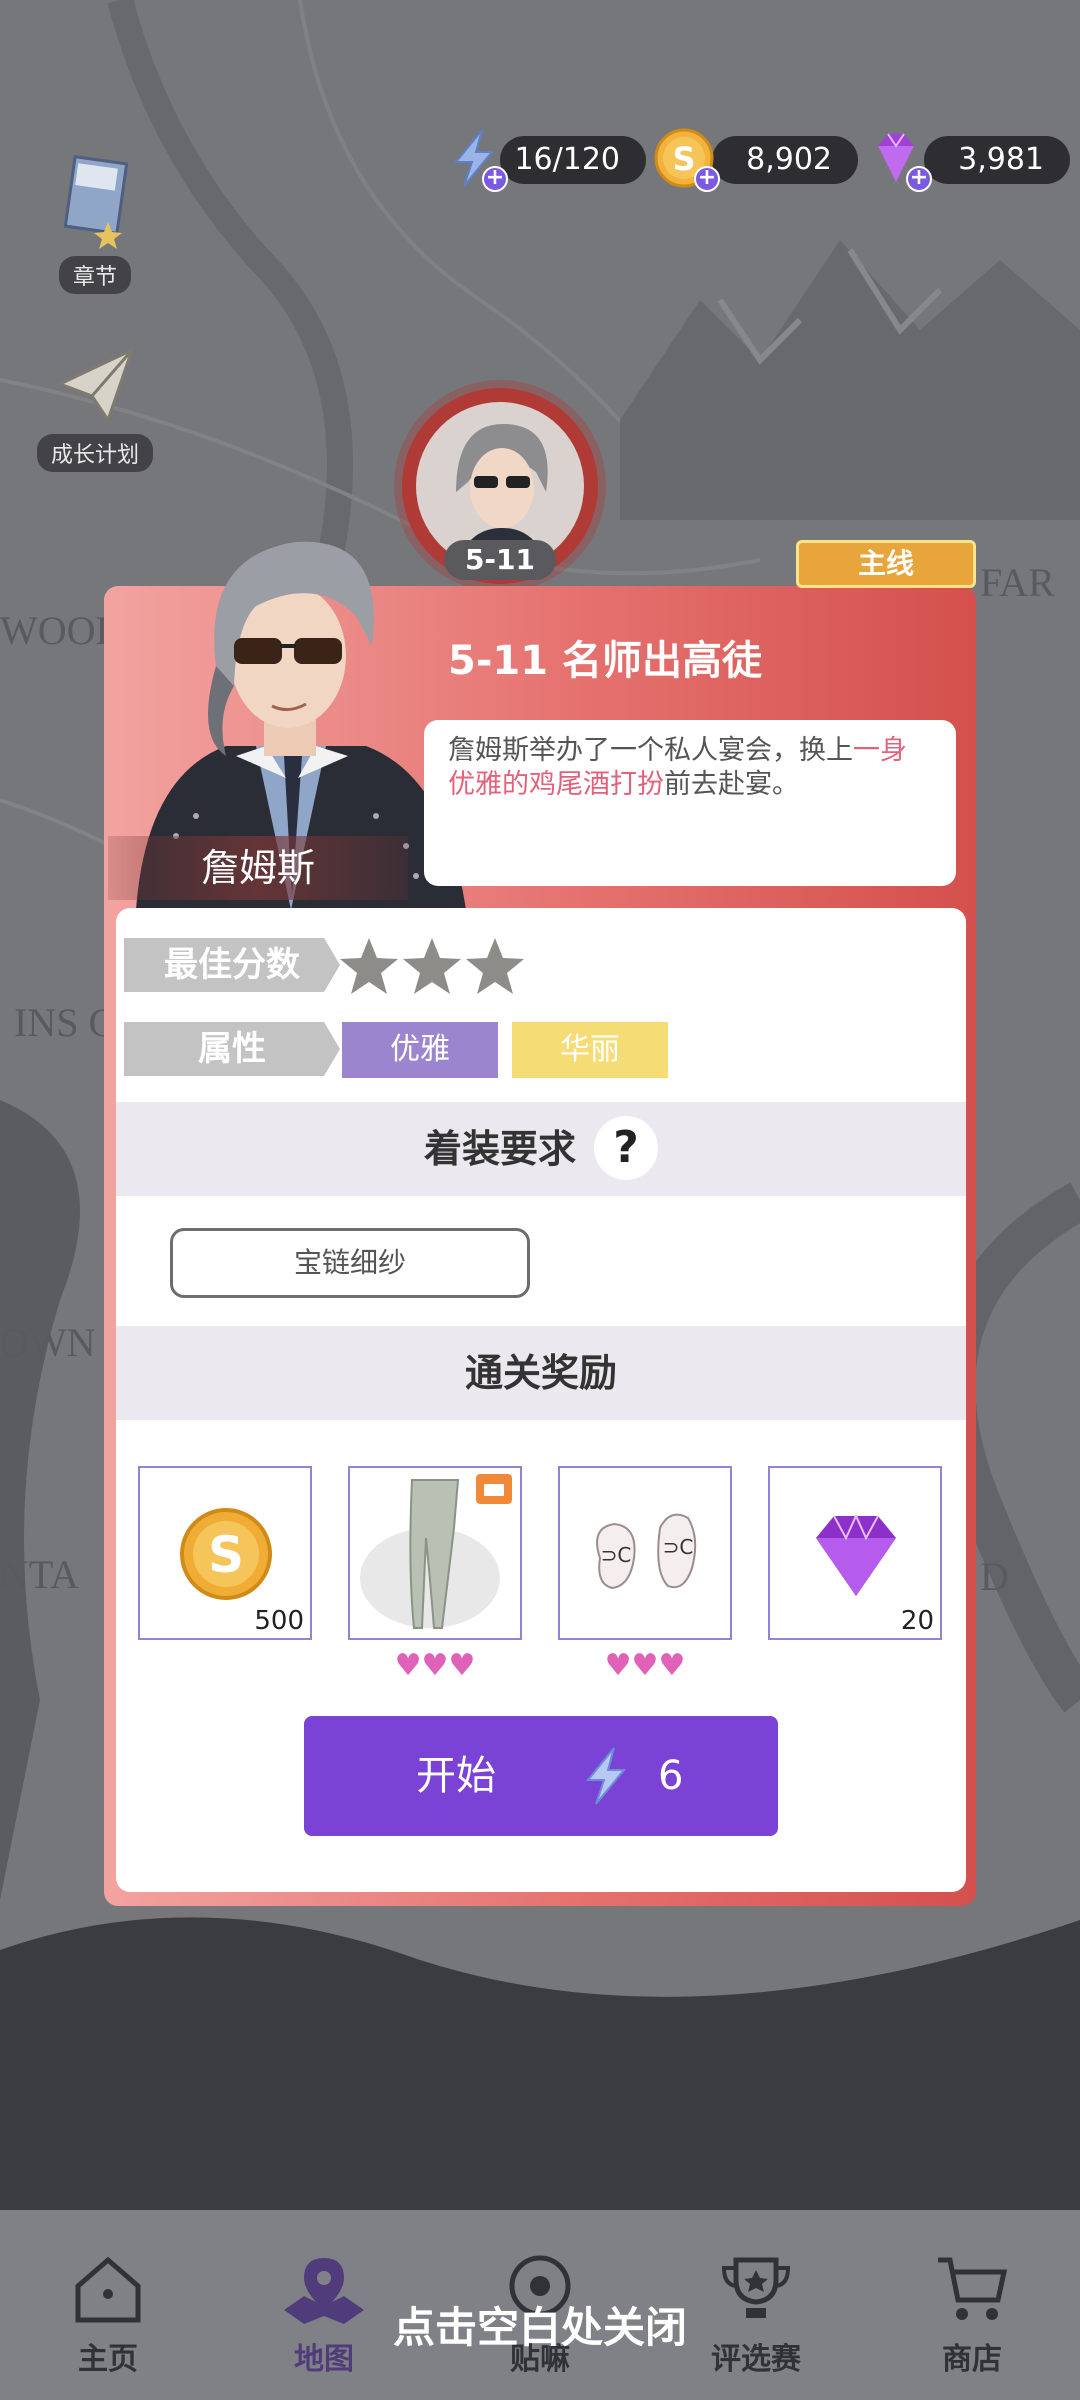 The image size is (1080, 2400). I want to click on energy-counter: 16/120, so click(573, 160).